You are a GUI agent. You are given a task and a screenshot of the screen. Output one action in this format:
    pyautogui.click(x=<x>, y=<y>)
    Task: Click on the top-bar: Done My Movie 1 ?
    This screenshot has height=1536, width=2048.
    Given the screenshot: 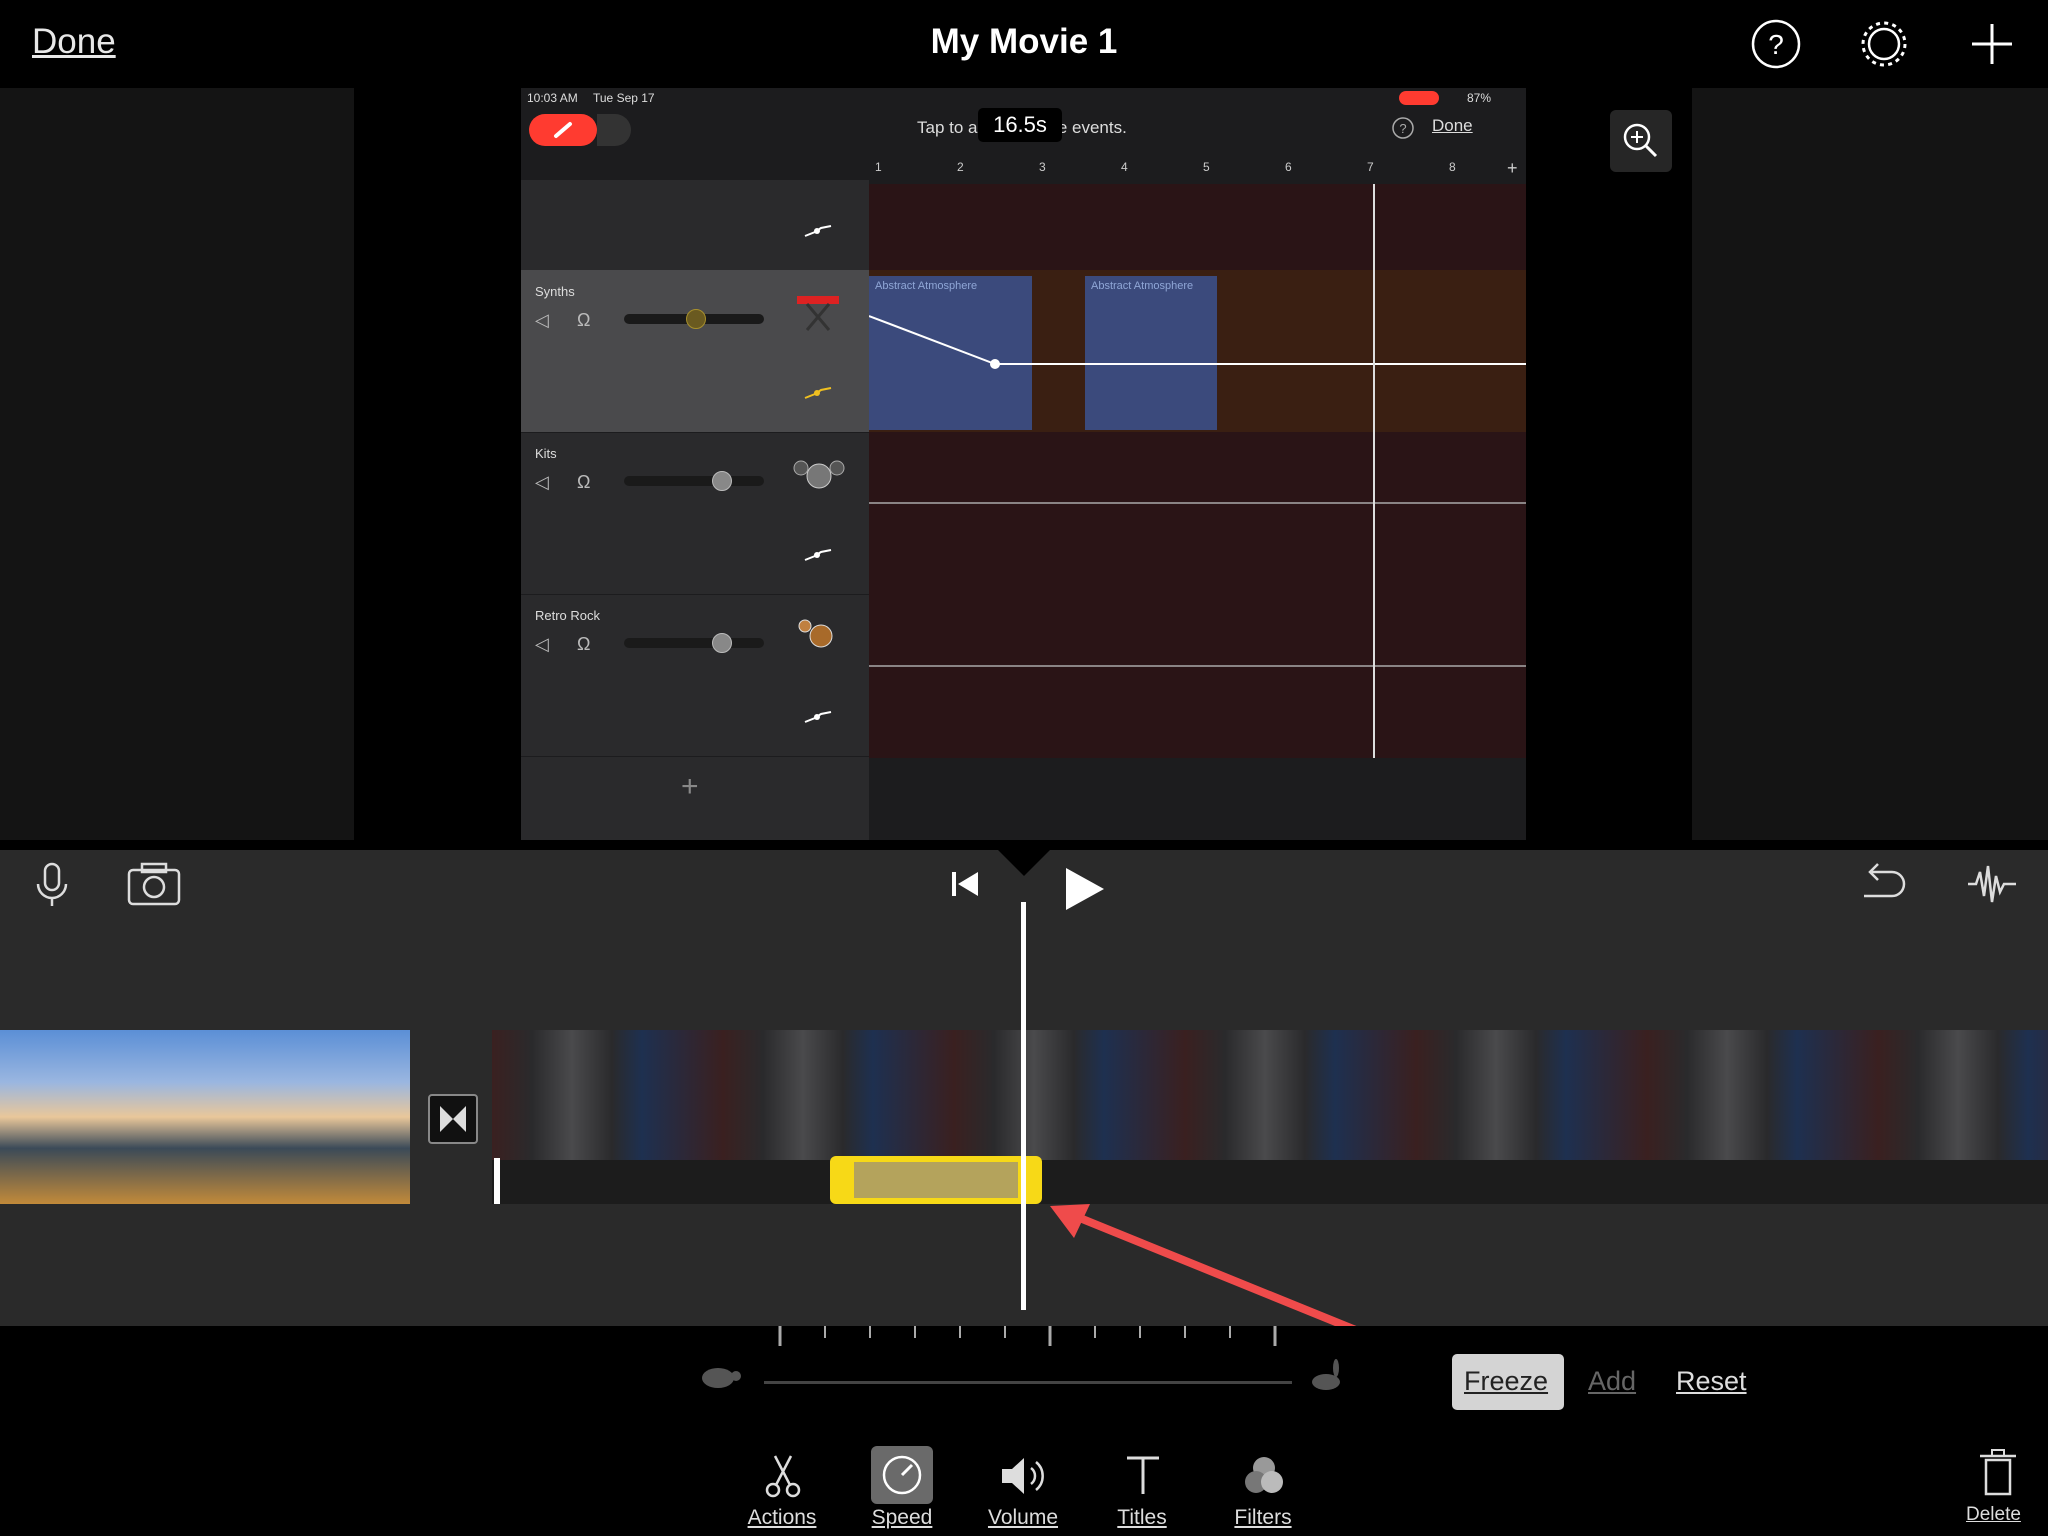 What is the action you would take?
    pyautogui.click(x=1024, y=44)
    